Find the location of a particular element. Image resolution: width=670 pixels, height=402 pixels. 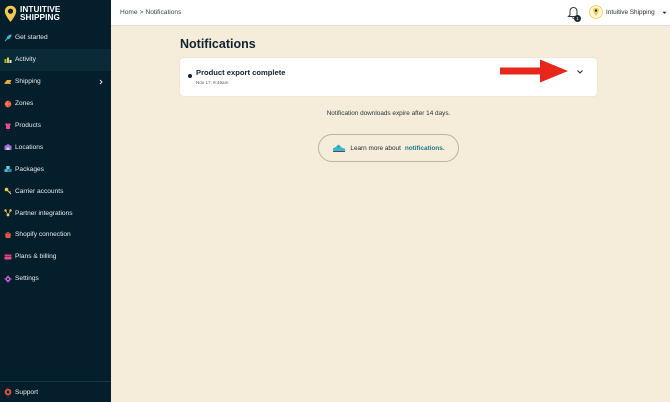

brand-logo: INTUITIVE SHIPPING is located at coordinates (55, 13).